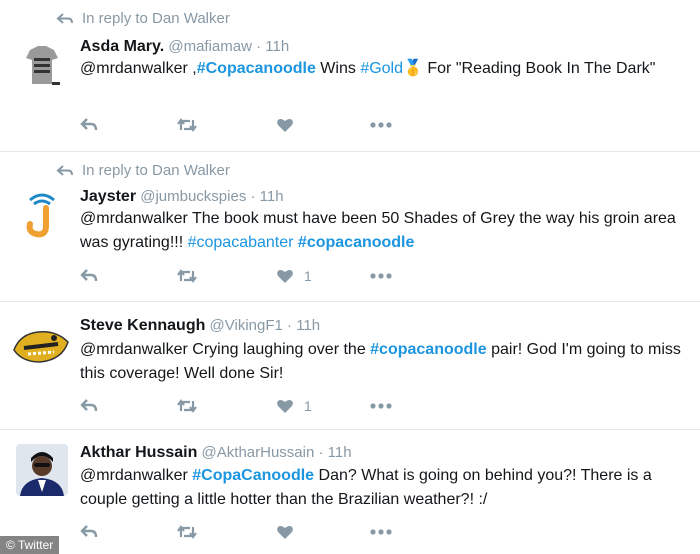 Image resolution: width=700 pixels, height=554 pixels. Describe the element at coordinates (253, 475) in the screenshot. I see `hashtag-link: #CopaCanoodle` at that location.